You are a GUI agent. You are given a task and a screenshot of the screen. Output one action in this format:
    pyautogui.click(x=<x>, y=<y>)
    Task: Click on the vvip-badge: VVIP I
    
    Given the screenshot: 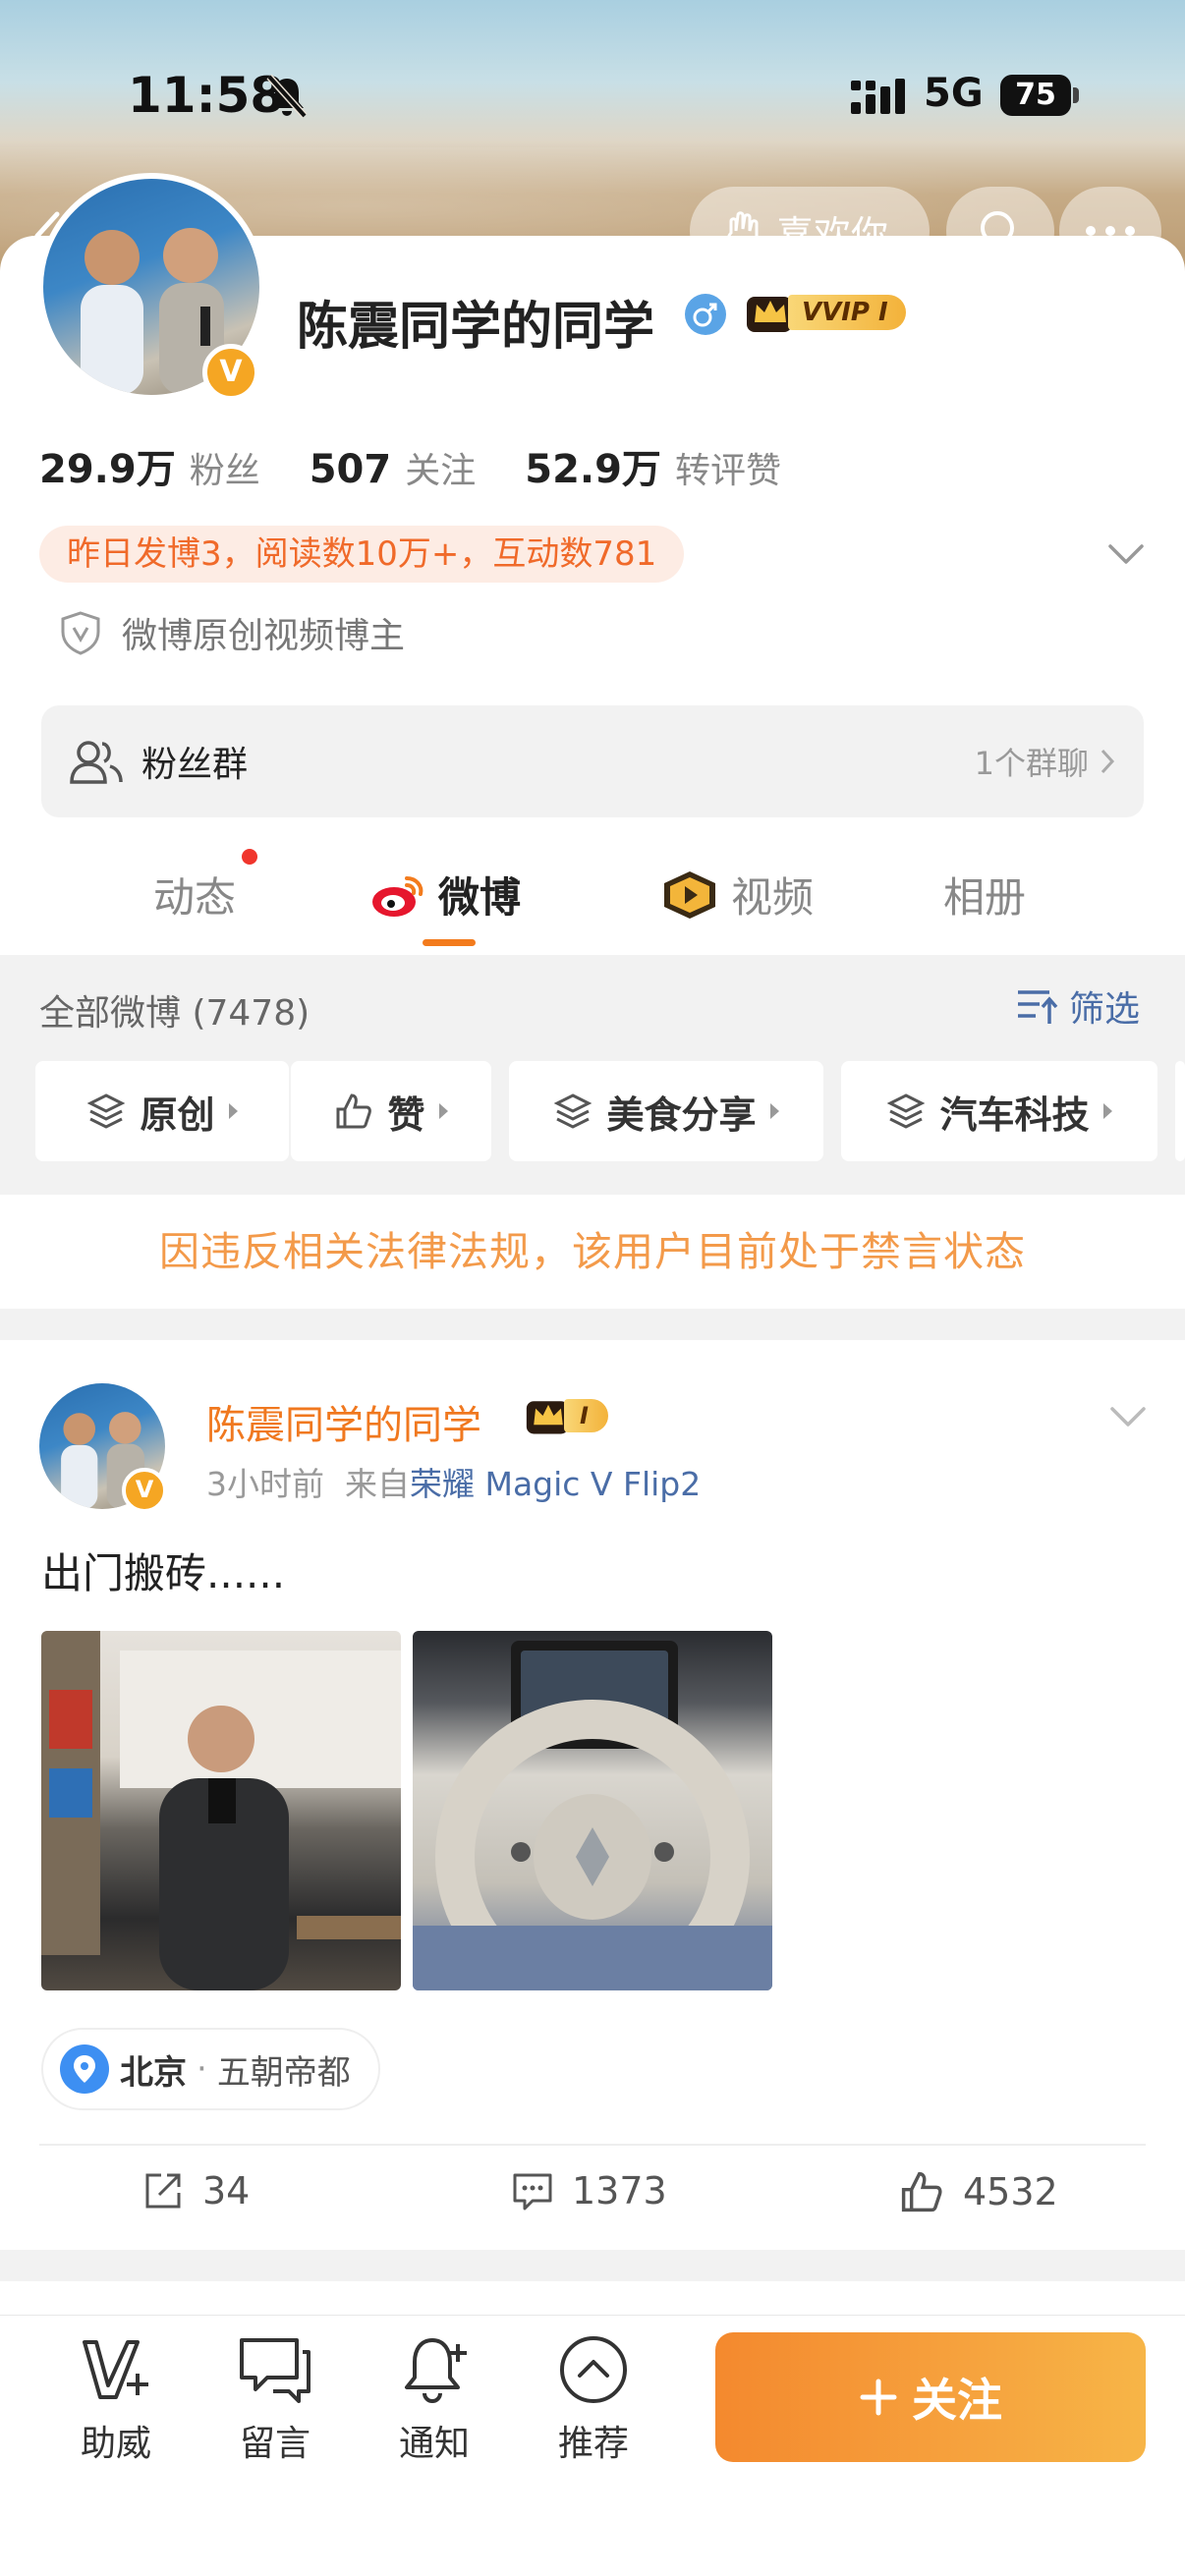 What is the action you would take?
    pyautogui.click(x=826, y=312)
    